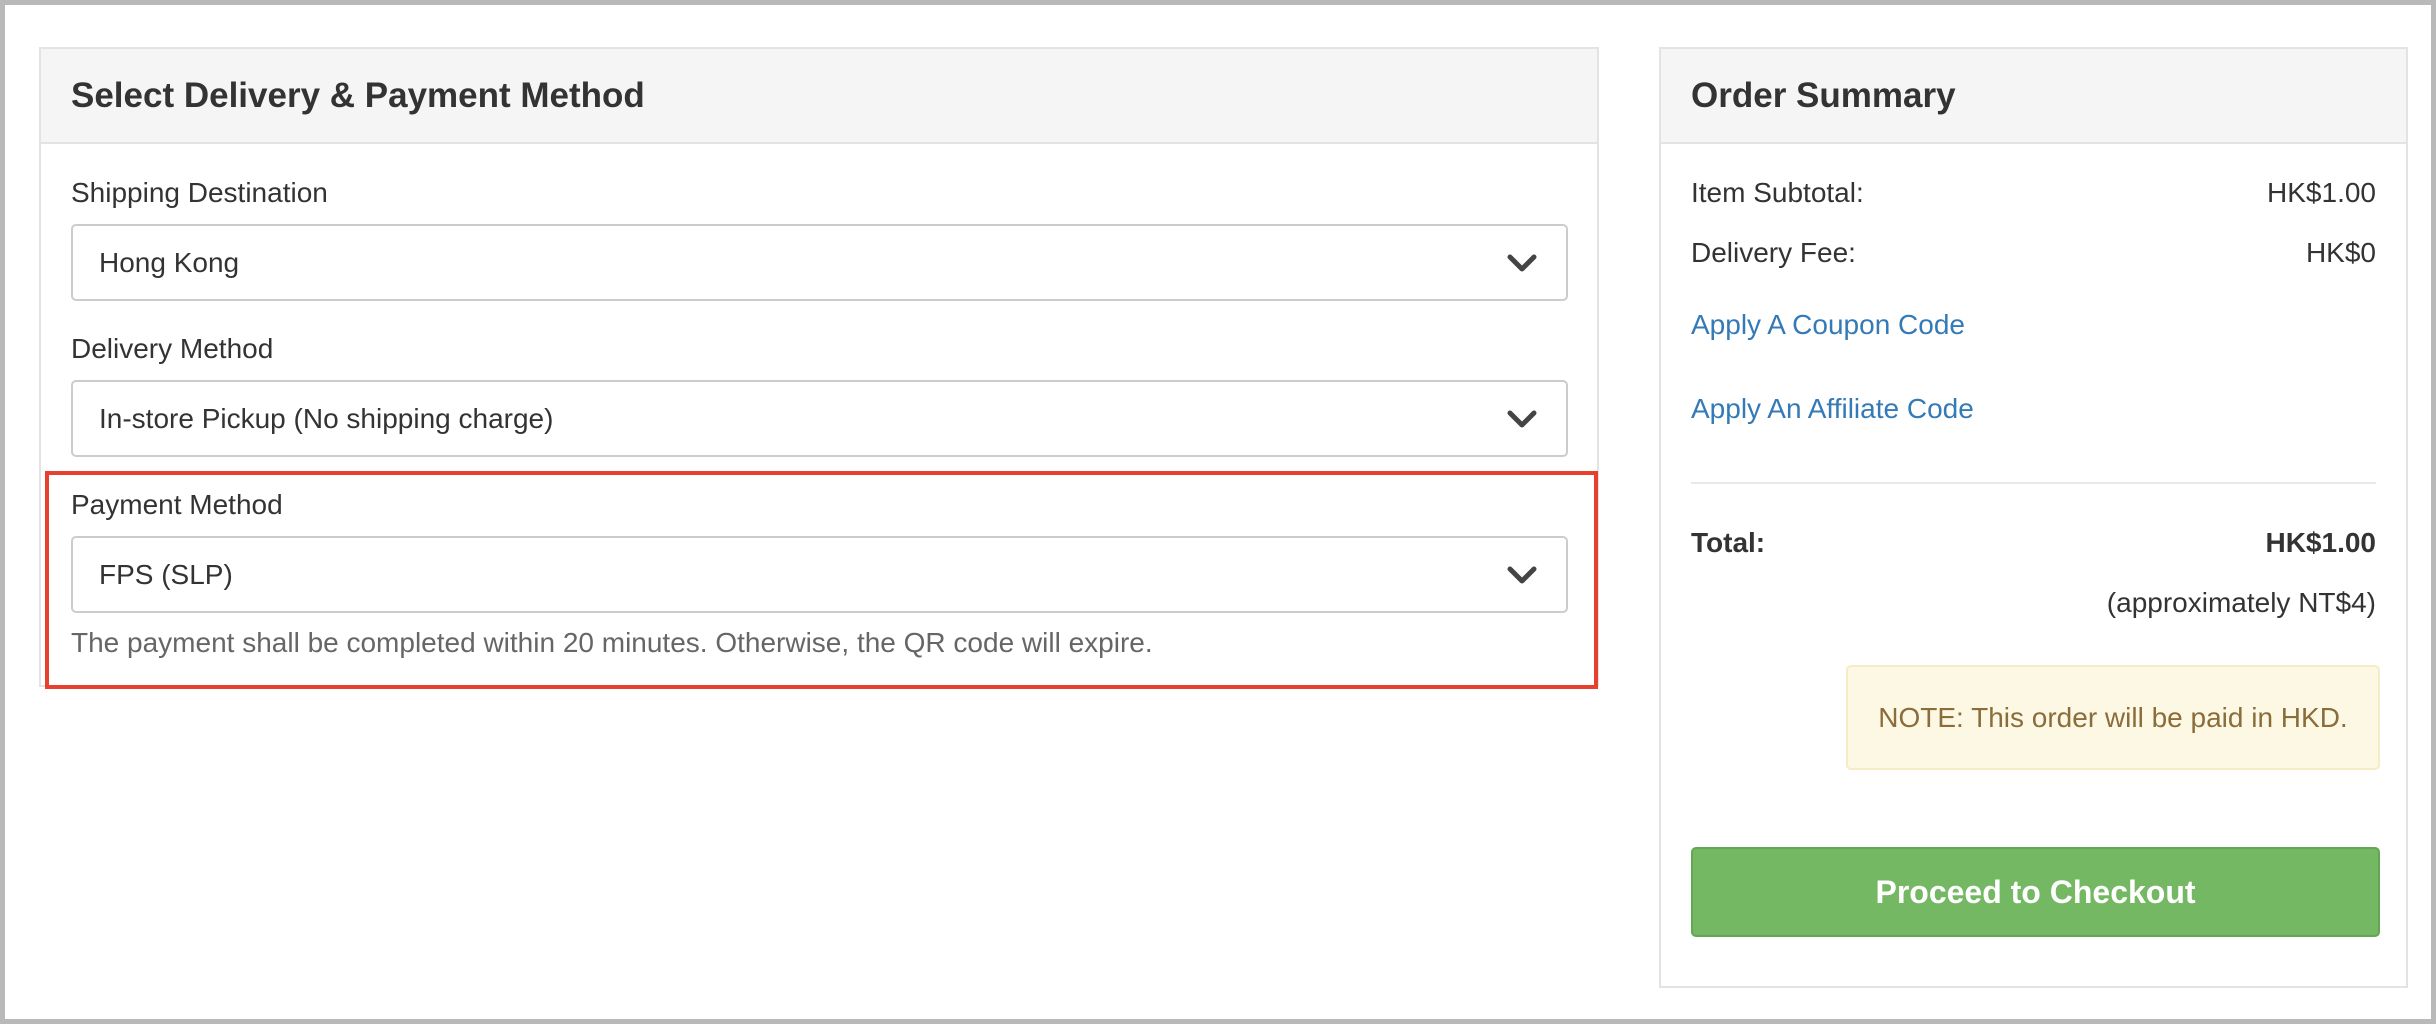 The image size is (2436, 1024). I want to click on subtotal-label: Item Subtotal:, so click(1777, 192).